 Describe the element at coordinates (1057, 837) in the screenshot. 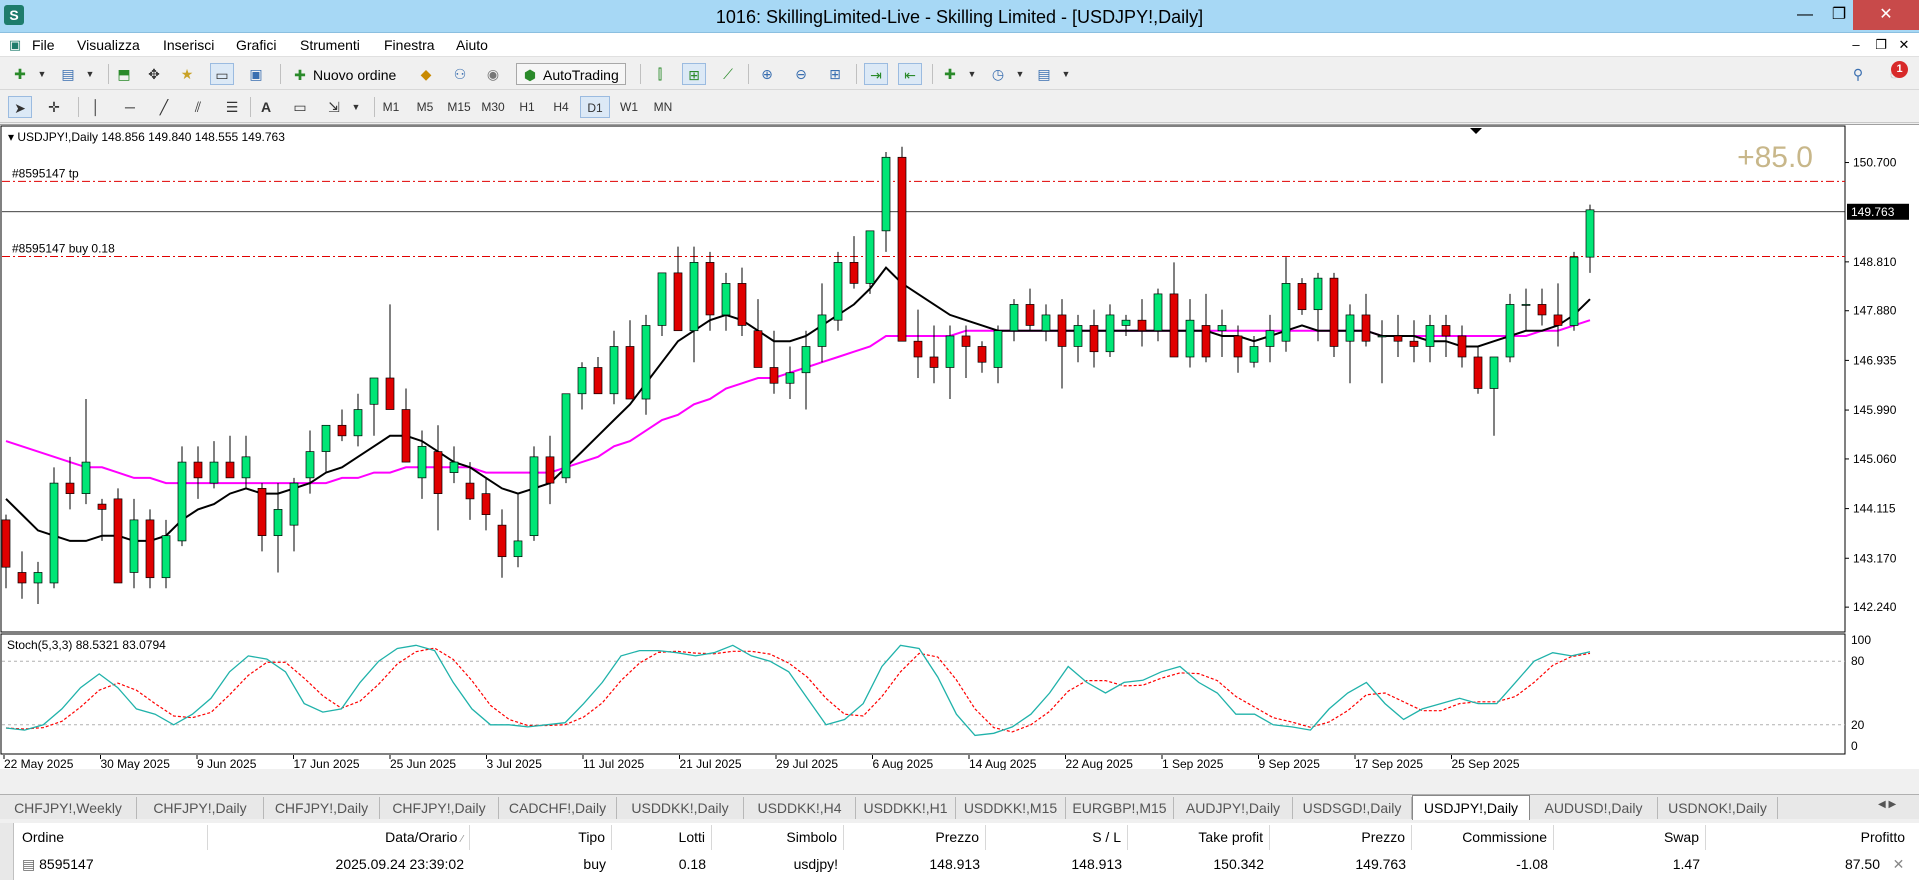

I see `column-header: S / L` at that location.